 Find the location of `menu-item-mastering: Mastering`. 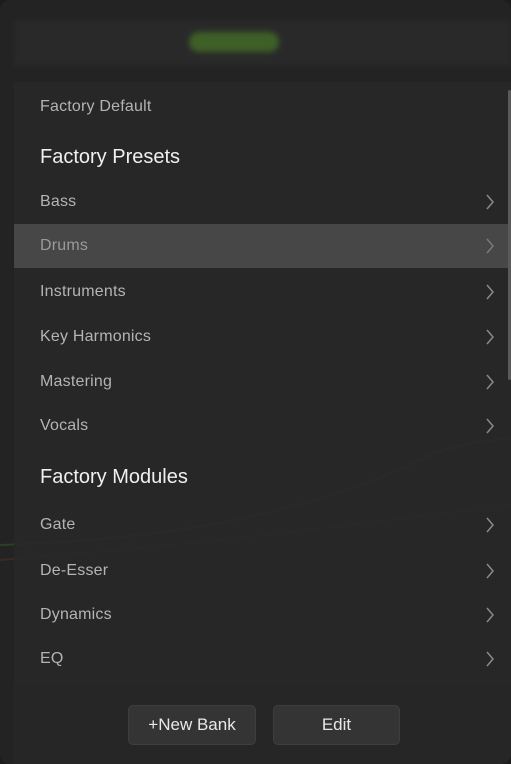

menu-item-mastering: Mastering is located at coordinates (262, 382).